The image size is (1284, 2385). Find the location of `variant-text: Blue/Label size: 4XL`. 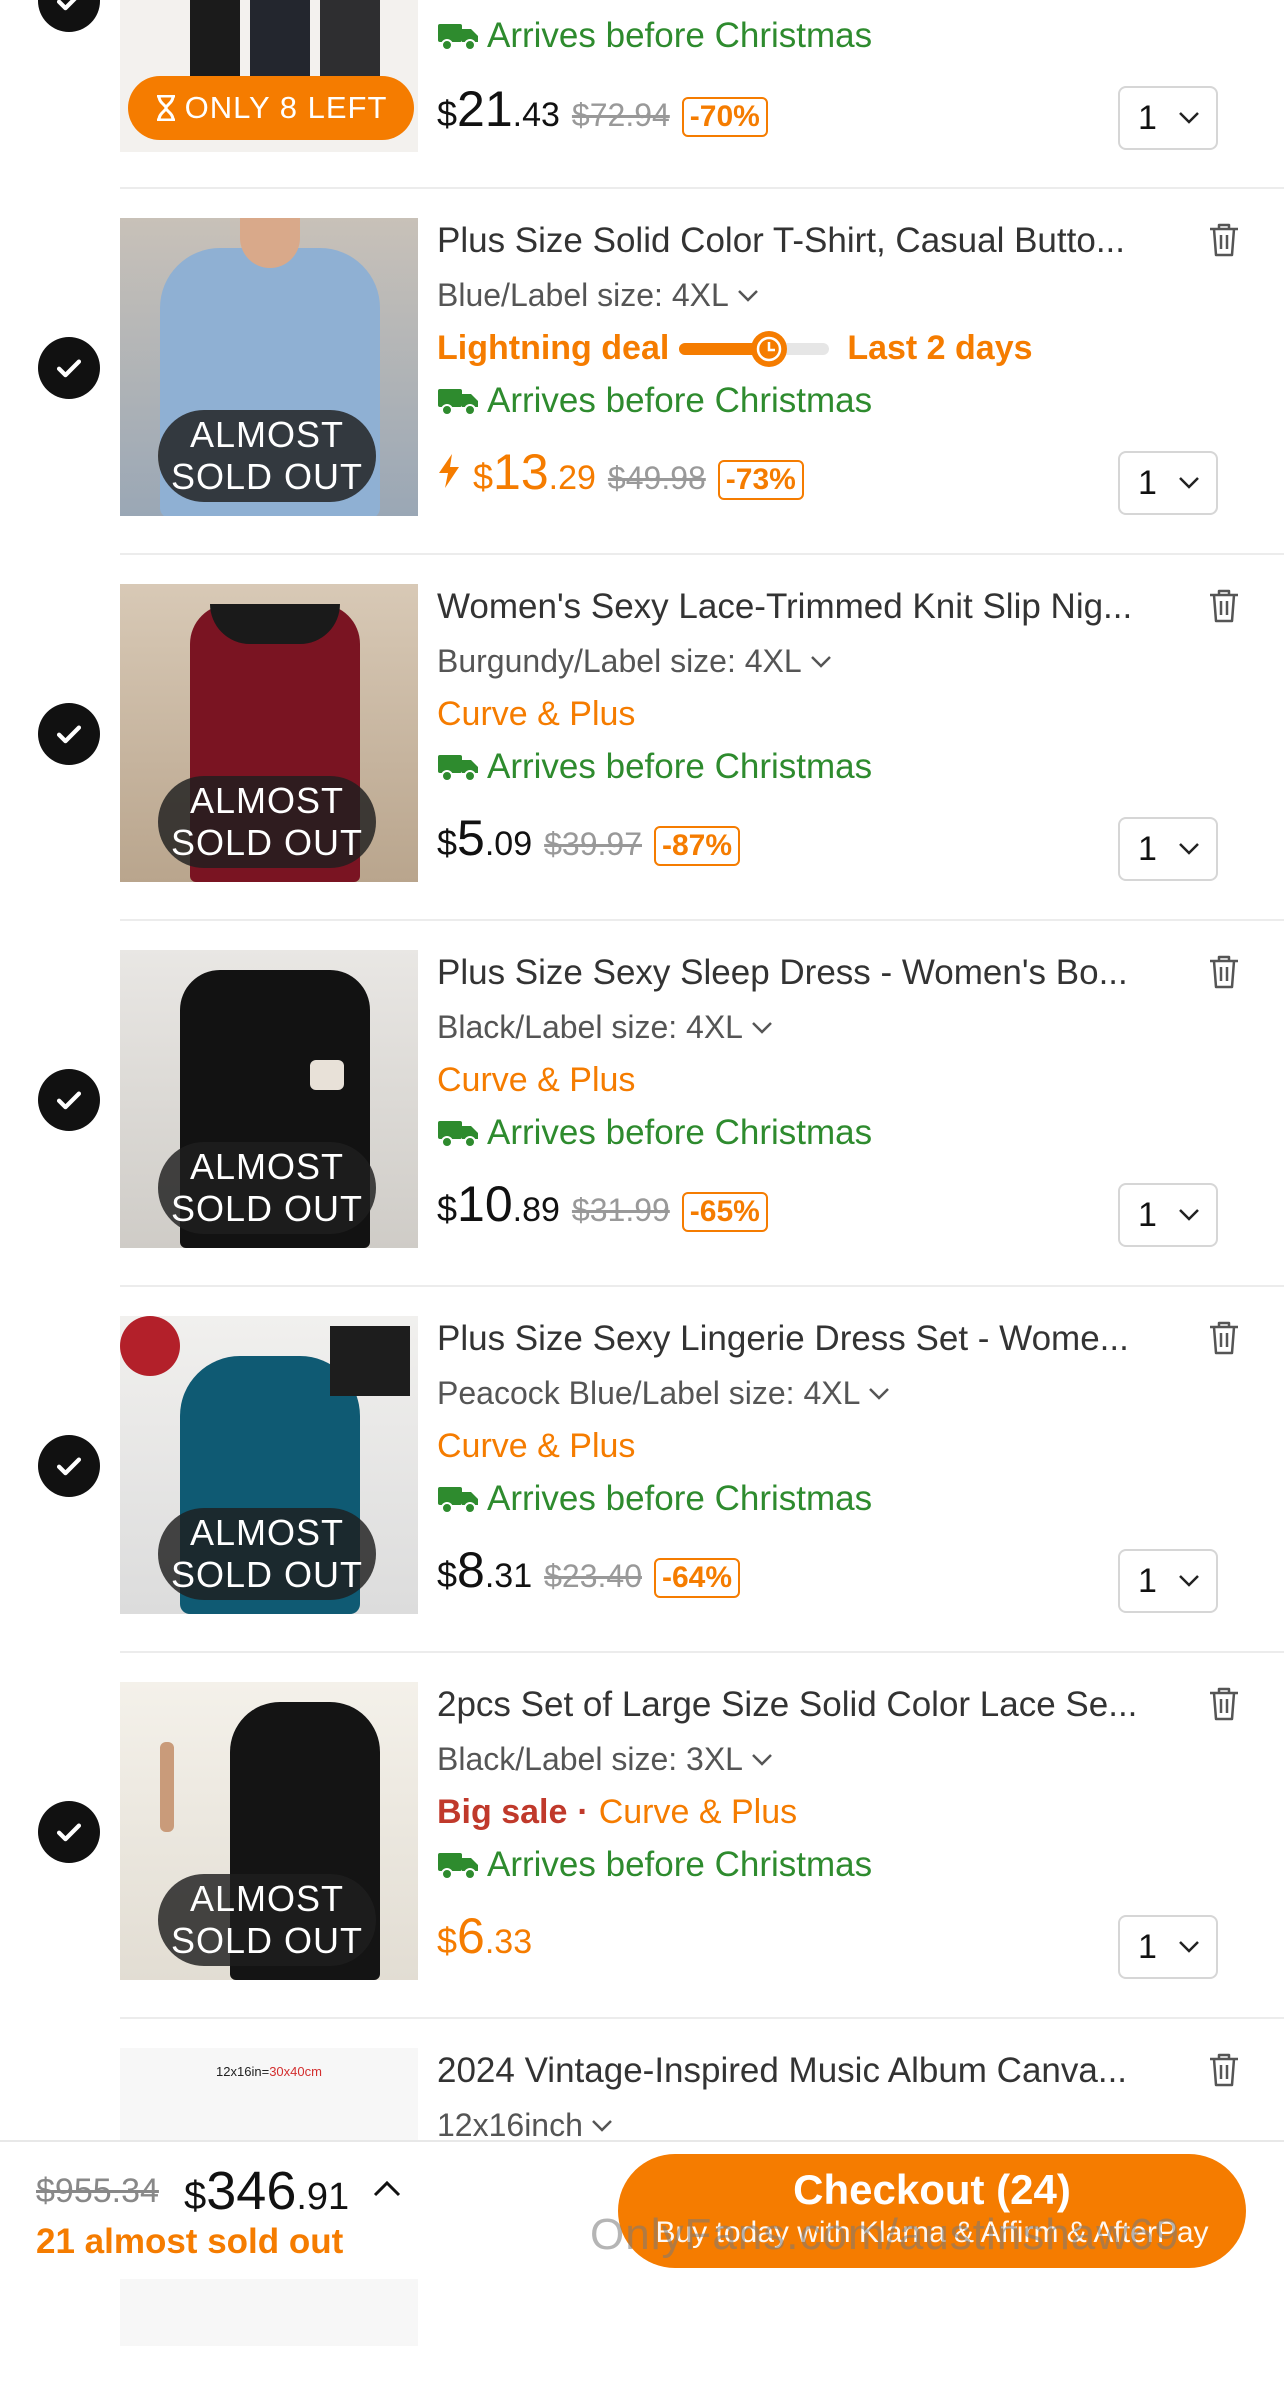

variant-text: Blue/Label size: 4XL is located at coordinates (583, 295).